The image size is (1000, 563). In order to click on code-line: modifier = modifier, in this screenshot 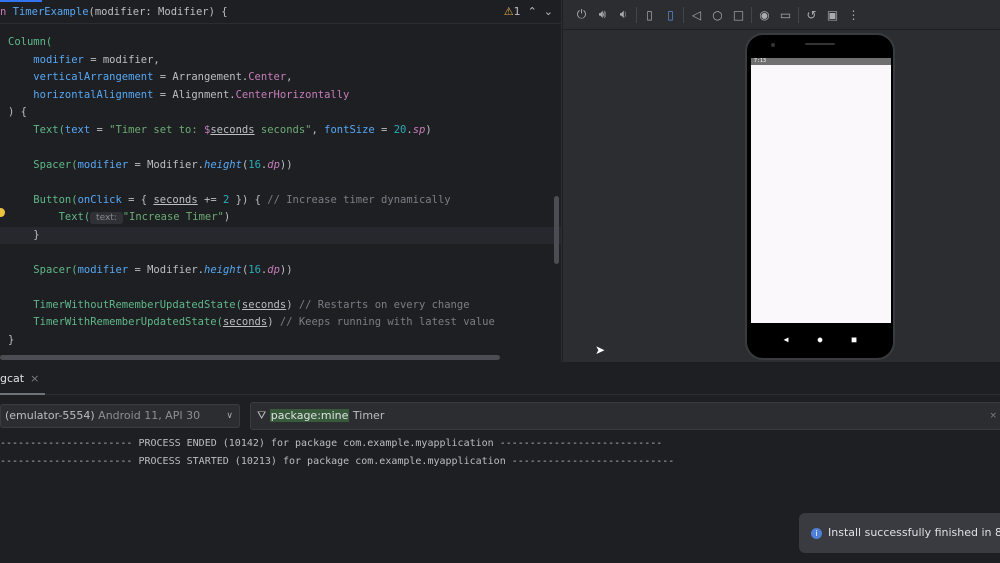, I will do `click(280, 61)`.